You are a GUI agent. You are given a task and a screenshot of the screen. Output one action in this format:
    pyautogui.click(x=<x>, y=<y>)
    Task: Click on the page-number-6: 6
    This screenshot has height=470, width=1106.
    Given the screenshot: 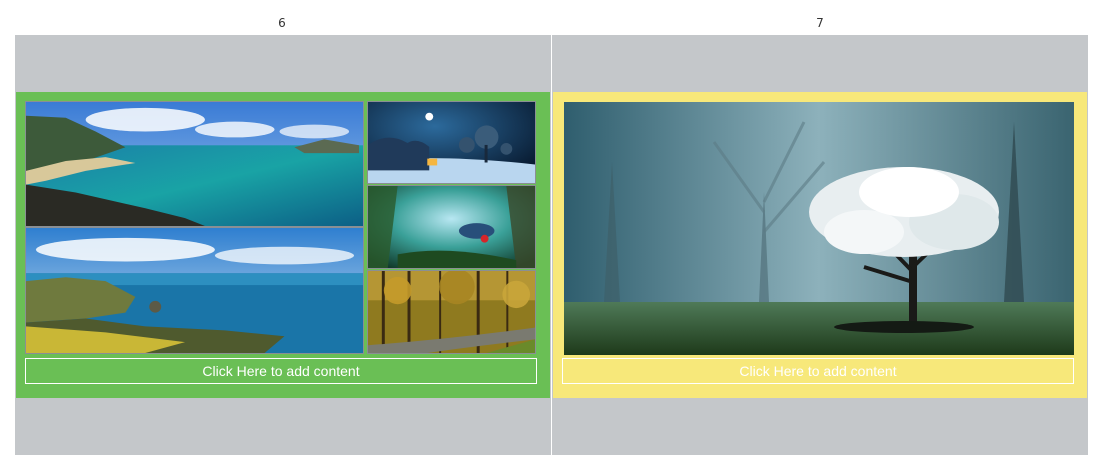 What is the action you would take?
    pyautogui.click(x=282, y=23)
    